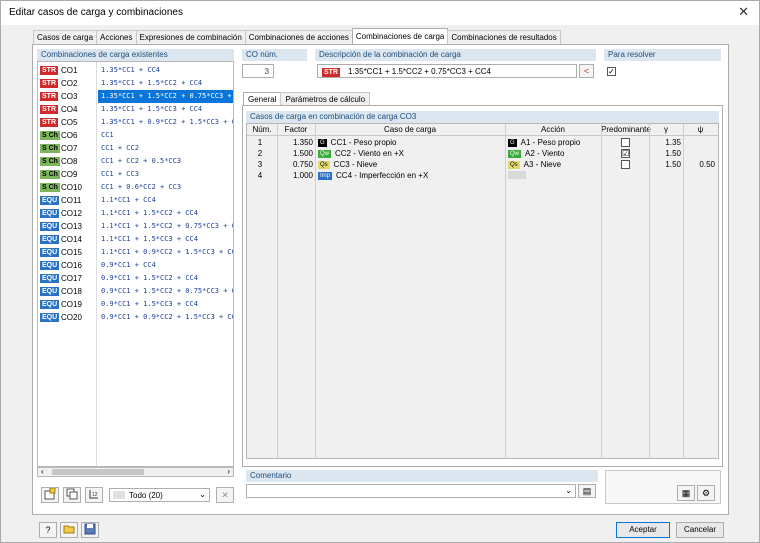  What do you see at coordinates (554, 176) in the screenshot?
I see `cell-action` at bounding box center [554, 176].